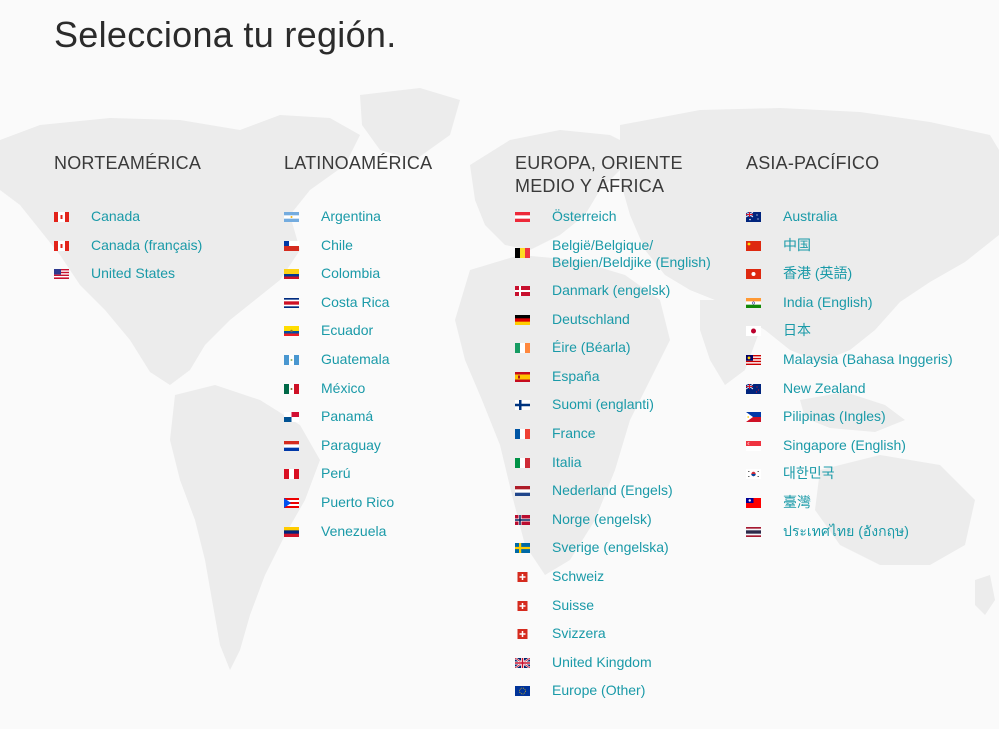 This screenshot has height=729, width=999. What do you see at coordinates (753, 245) in the screenshot?
I see `china-flag-icon` at bounding box center [753, 245].